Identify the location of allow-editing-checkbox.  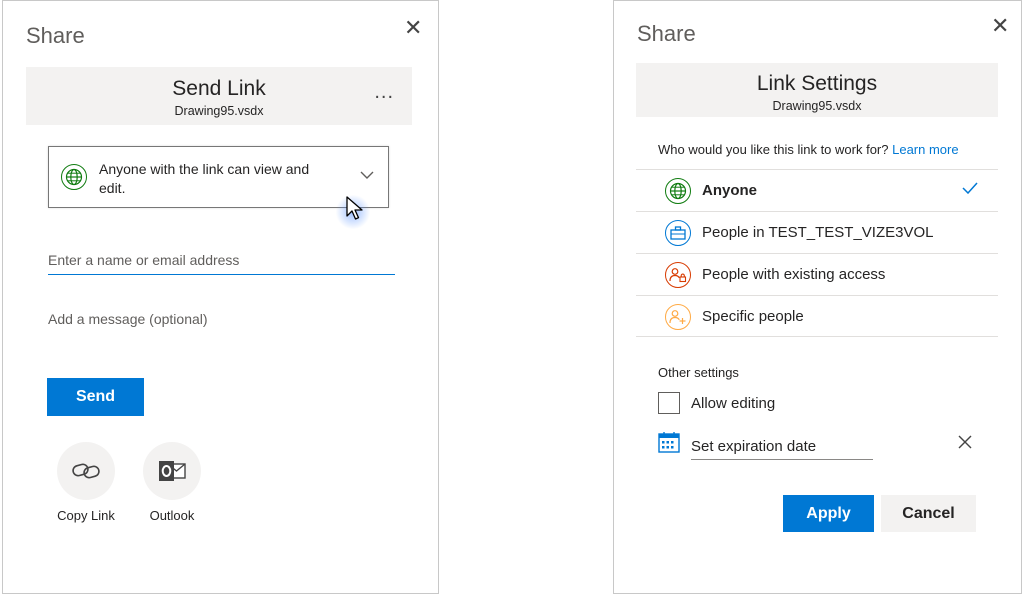
(669, 403).